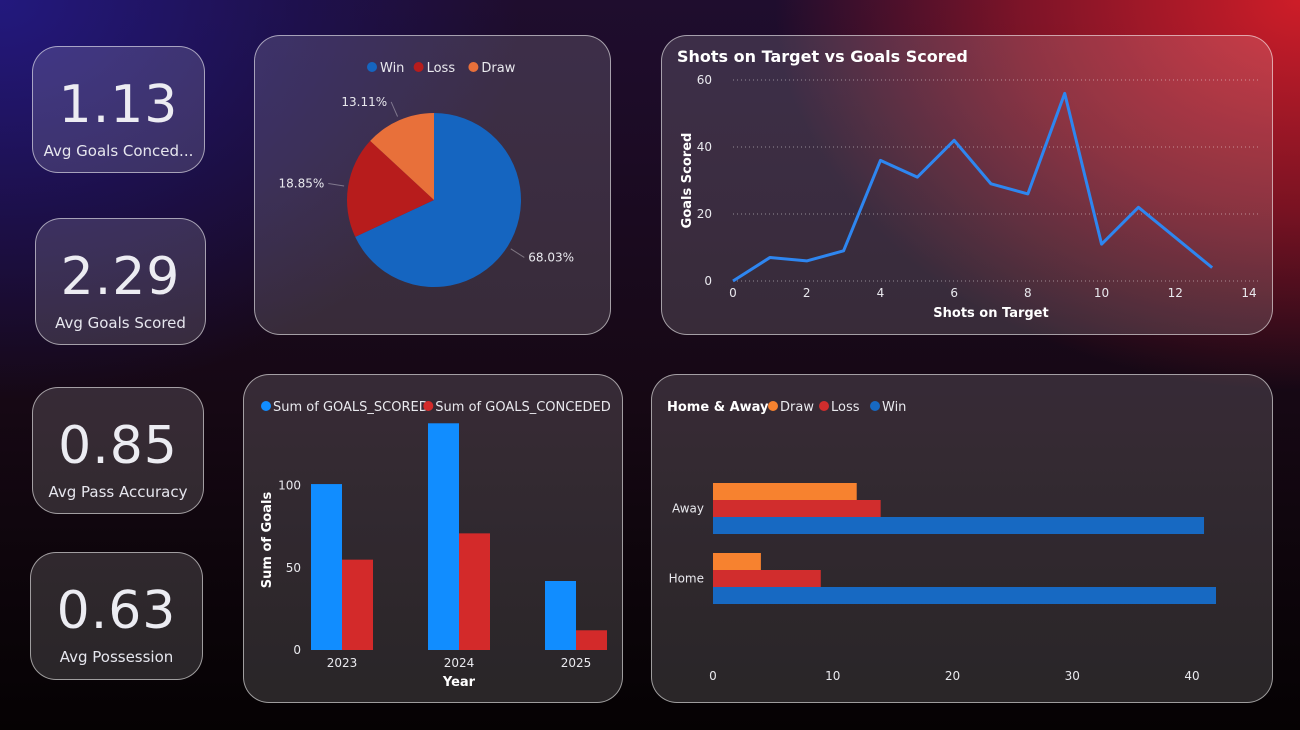 This screenshot has width=1300, height=730. I want to click on y-tick-label: 40, so click(704, 147).